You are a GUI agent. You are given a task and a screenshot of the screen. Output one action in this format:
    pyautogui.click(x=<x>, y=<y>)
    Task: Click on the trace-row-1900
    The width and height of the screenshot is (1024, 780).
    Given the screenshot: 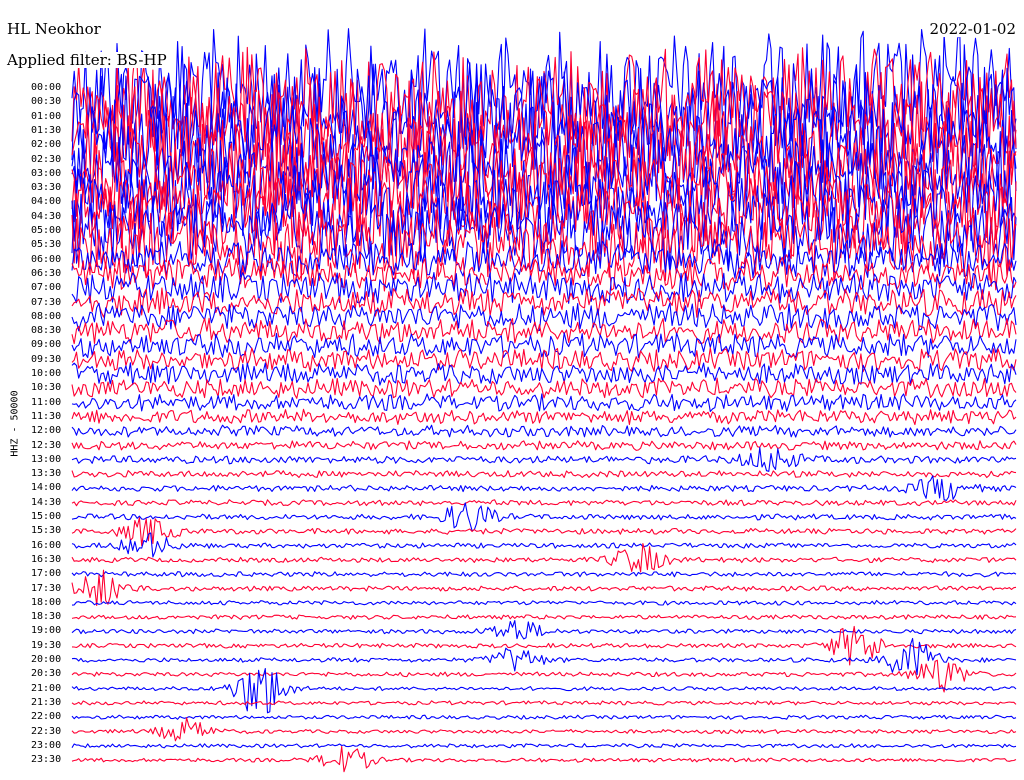 What is the action you would take?
    pyautogui.click(x=544, y=630)
    